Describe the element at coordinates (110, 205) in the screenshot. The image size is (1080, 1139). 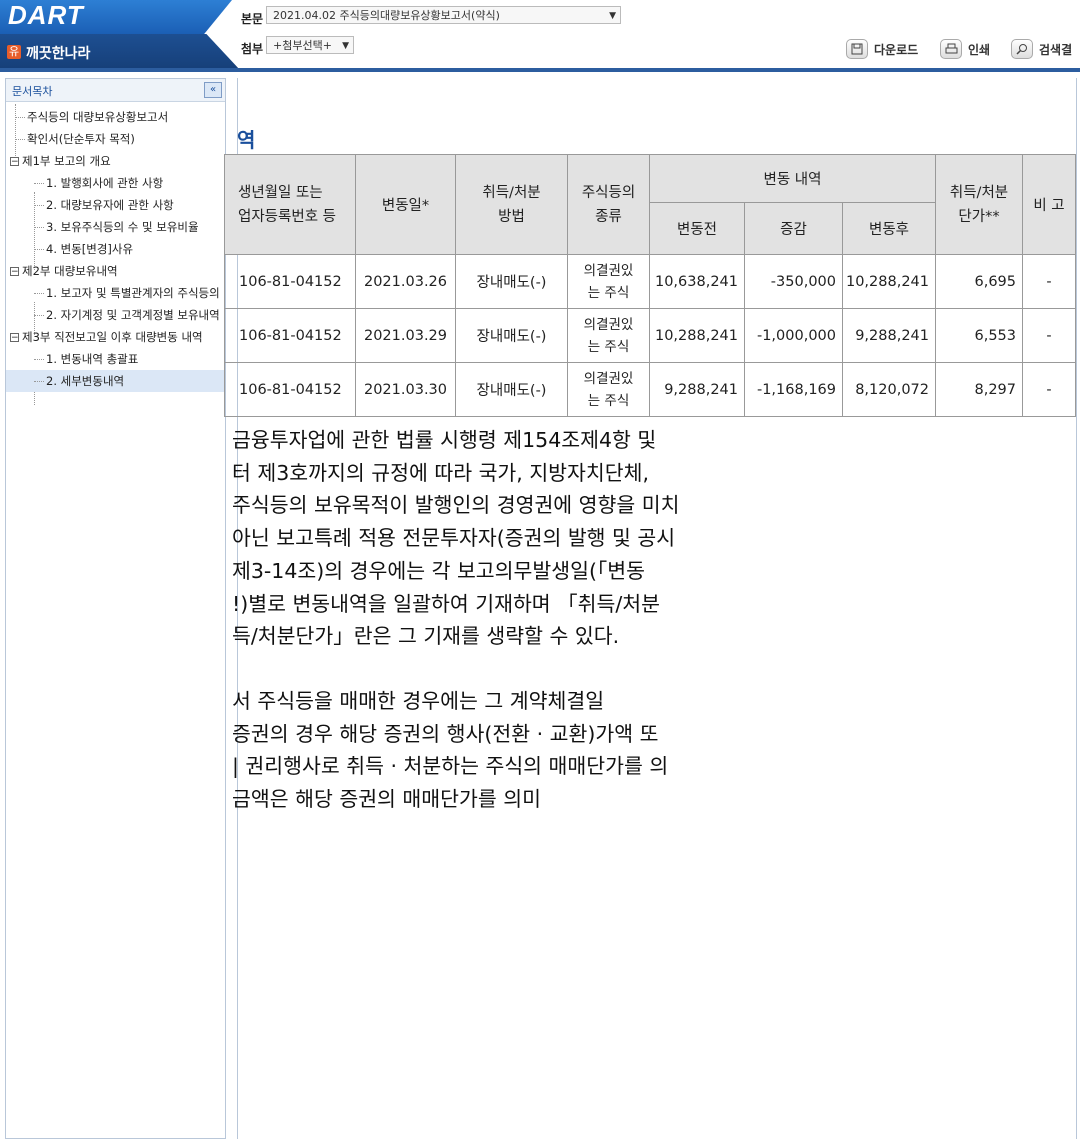
I see `toc-item-label: 2. 대량보유자에 관한 사항` at that location.